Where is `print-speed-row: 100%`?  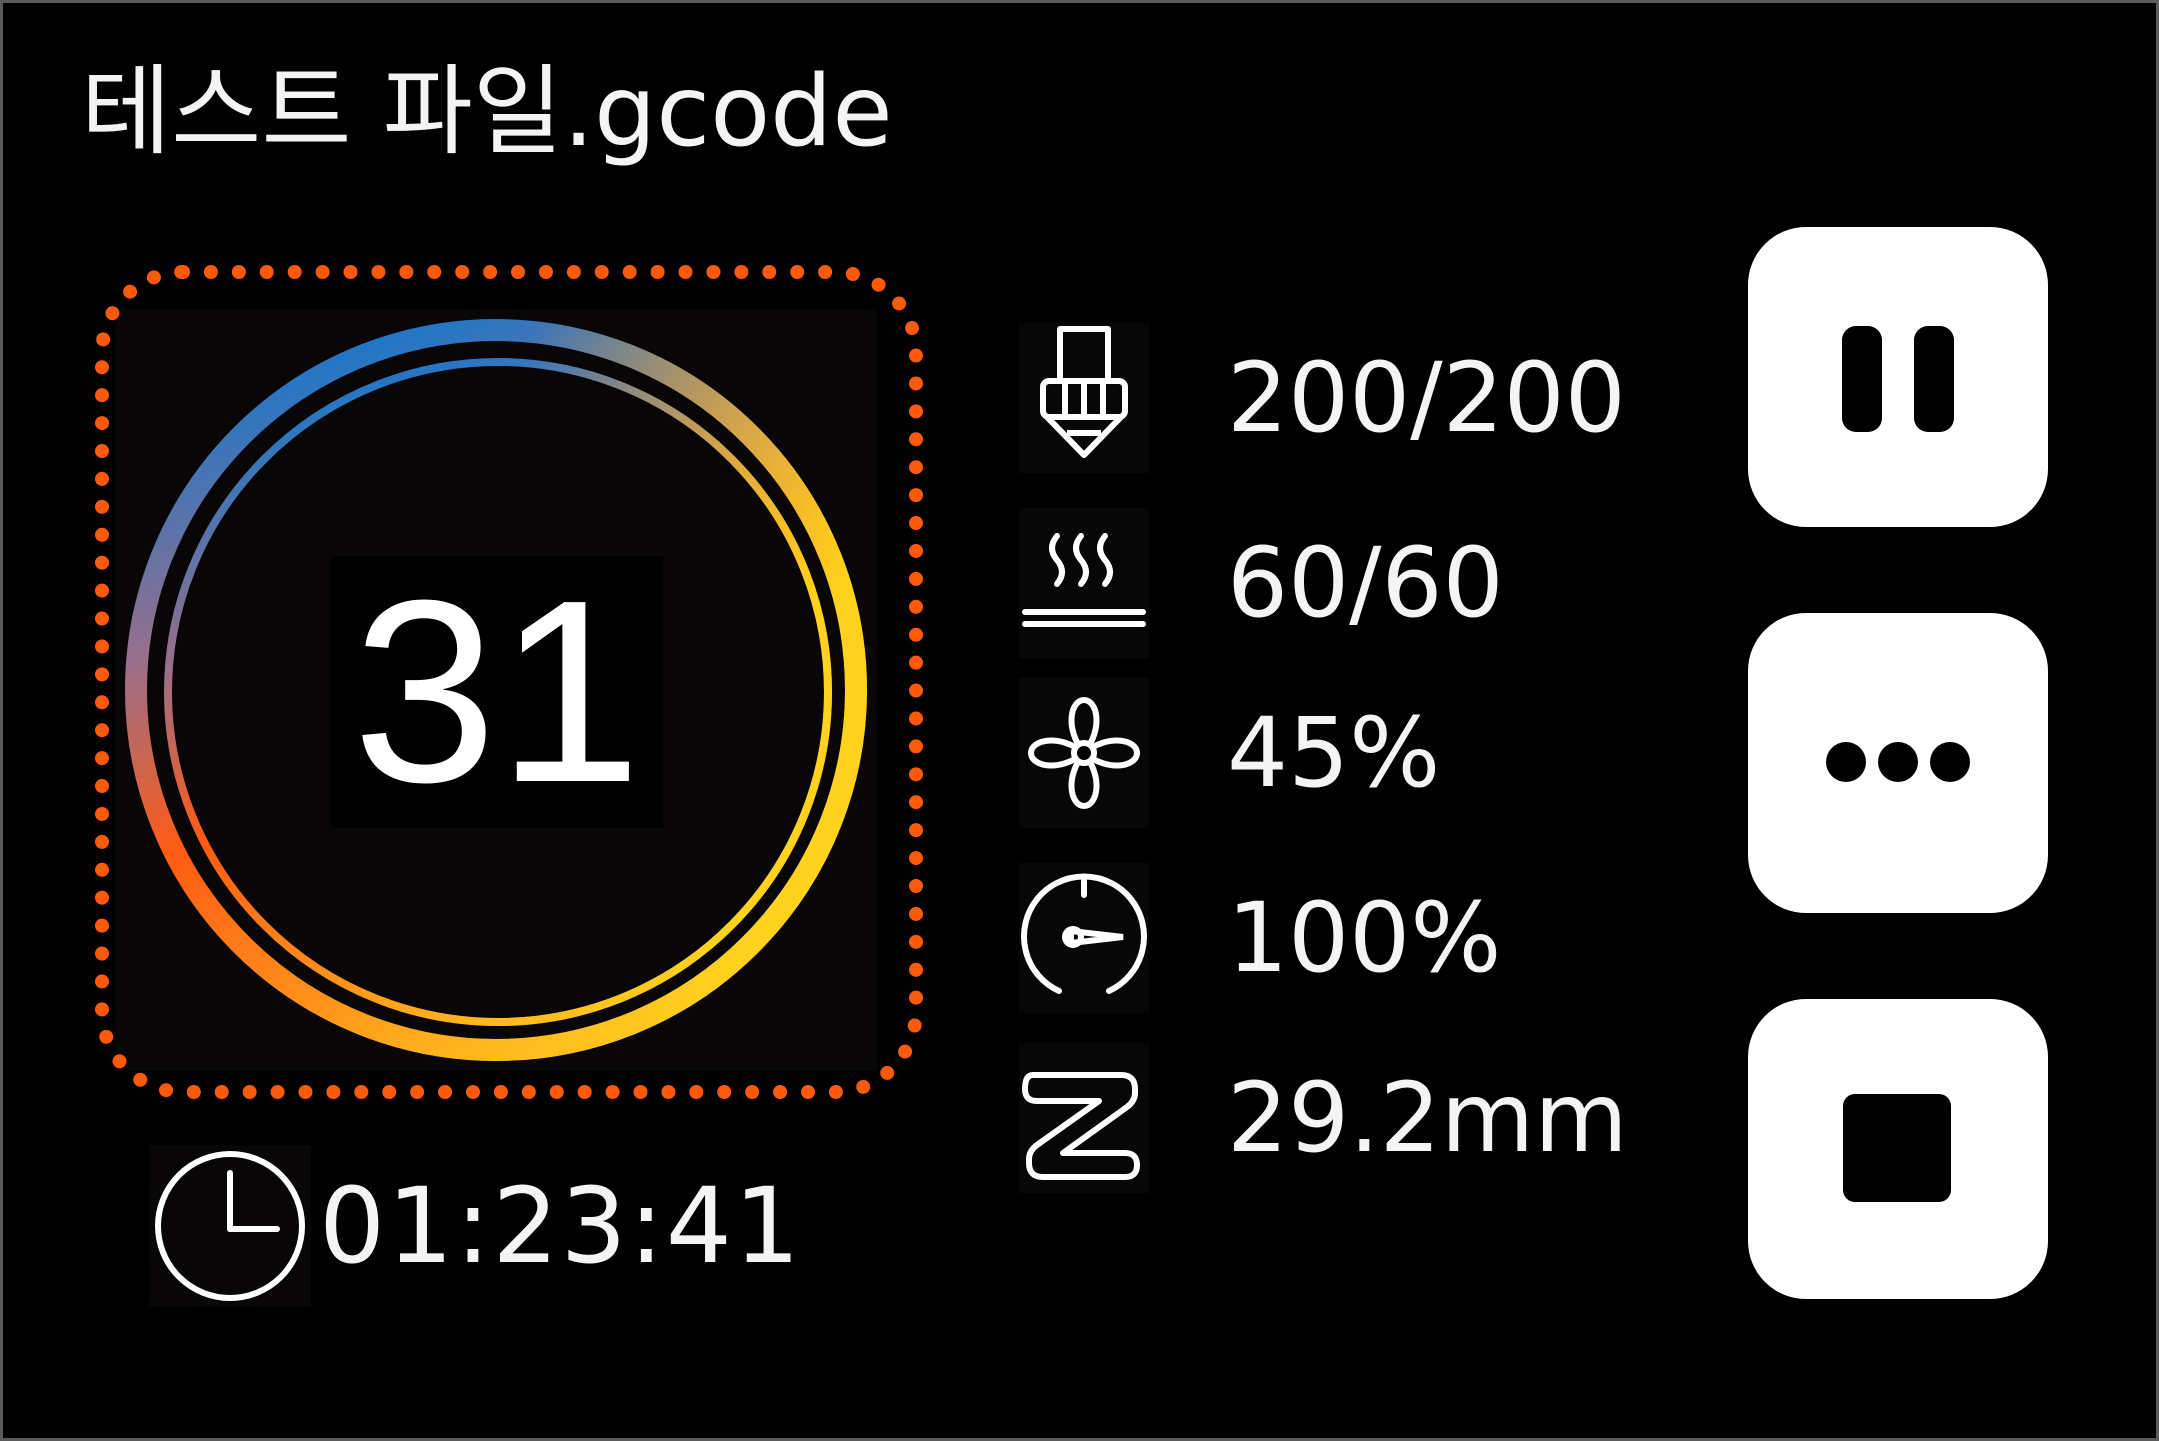 print-speed-row: 100% is located at coordinates (1347, 938).